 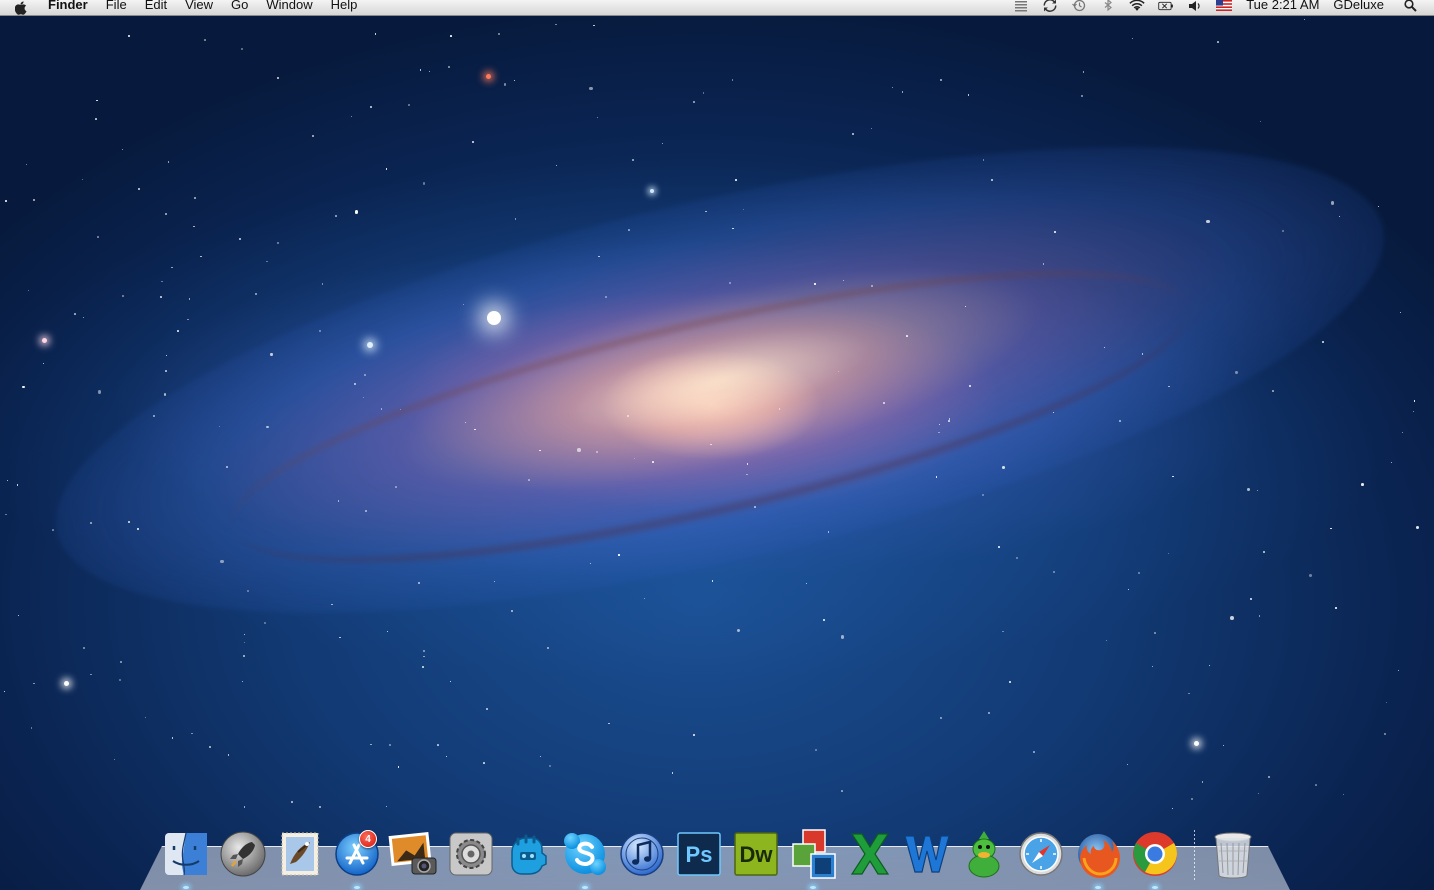 What do you see at coordinates (1041, 854) in the screenshot?
I see `dock-item-safari` at bounding box center [1041, 854].